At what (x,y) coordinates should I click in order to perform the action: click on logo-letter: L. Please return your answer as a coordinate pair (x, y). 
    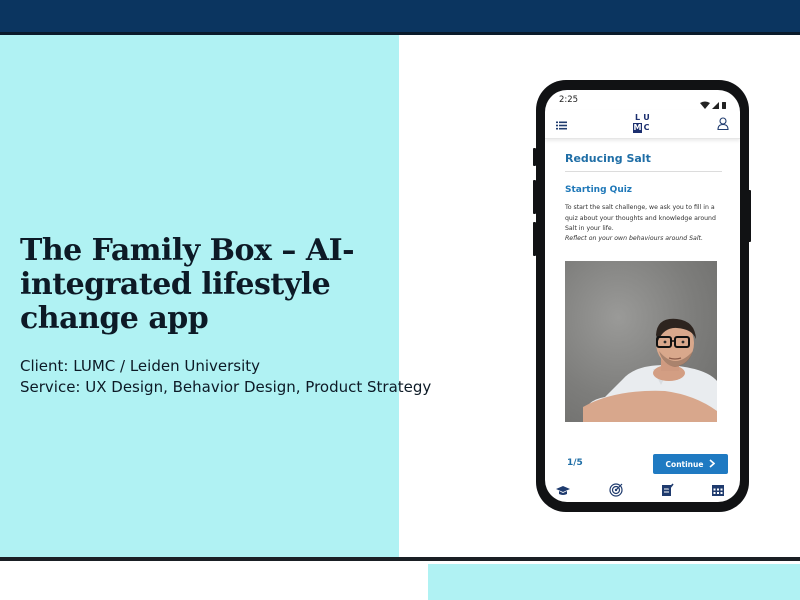
    Looking at the image, I should click on (637, 117).